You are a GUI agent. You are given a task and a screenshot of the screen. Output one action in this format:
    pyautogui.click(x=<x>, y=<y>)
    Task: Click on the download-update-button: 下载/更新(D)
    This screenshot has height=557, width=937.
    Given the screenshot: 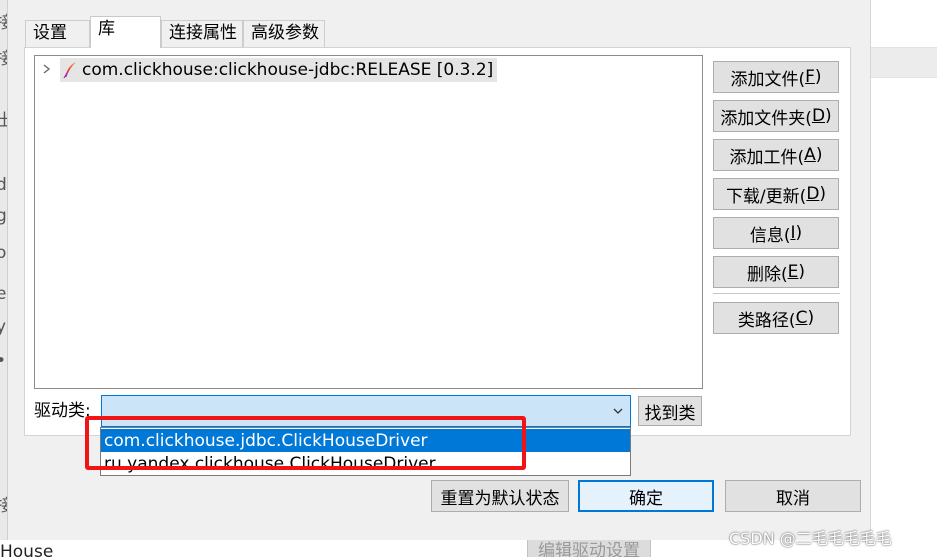 What is the action you would take?
    pyautogui.click(x=776, y=194)
    